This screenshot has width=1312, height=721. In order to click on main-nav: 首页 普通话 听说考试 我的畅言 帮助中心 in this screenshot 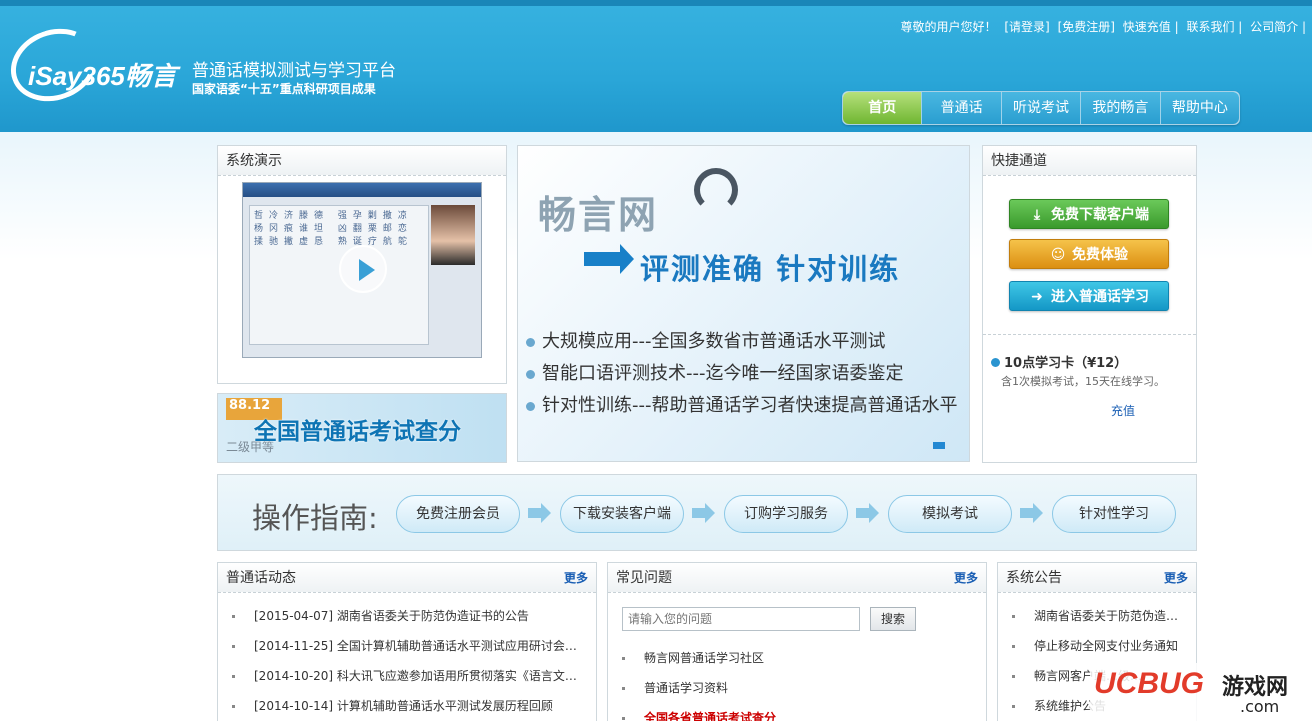, I will do `click(1041, 108)`.